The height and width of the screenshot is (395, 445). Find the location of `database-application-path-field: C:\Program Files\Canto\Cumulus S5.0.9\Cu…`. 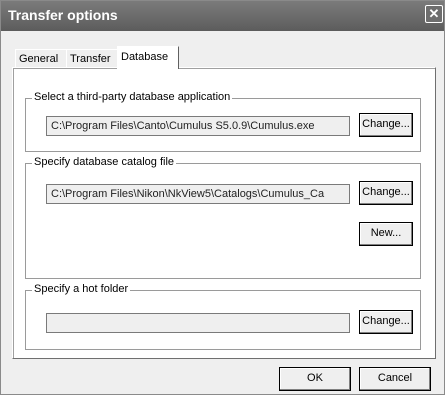

database-application-path-field: C:\Program Files\Canto\Cumulus S5.0.9\Cu… is located at coordinates (198, 126).